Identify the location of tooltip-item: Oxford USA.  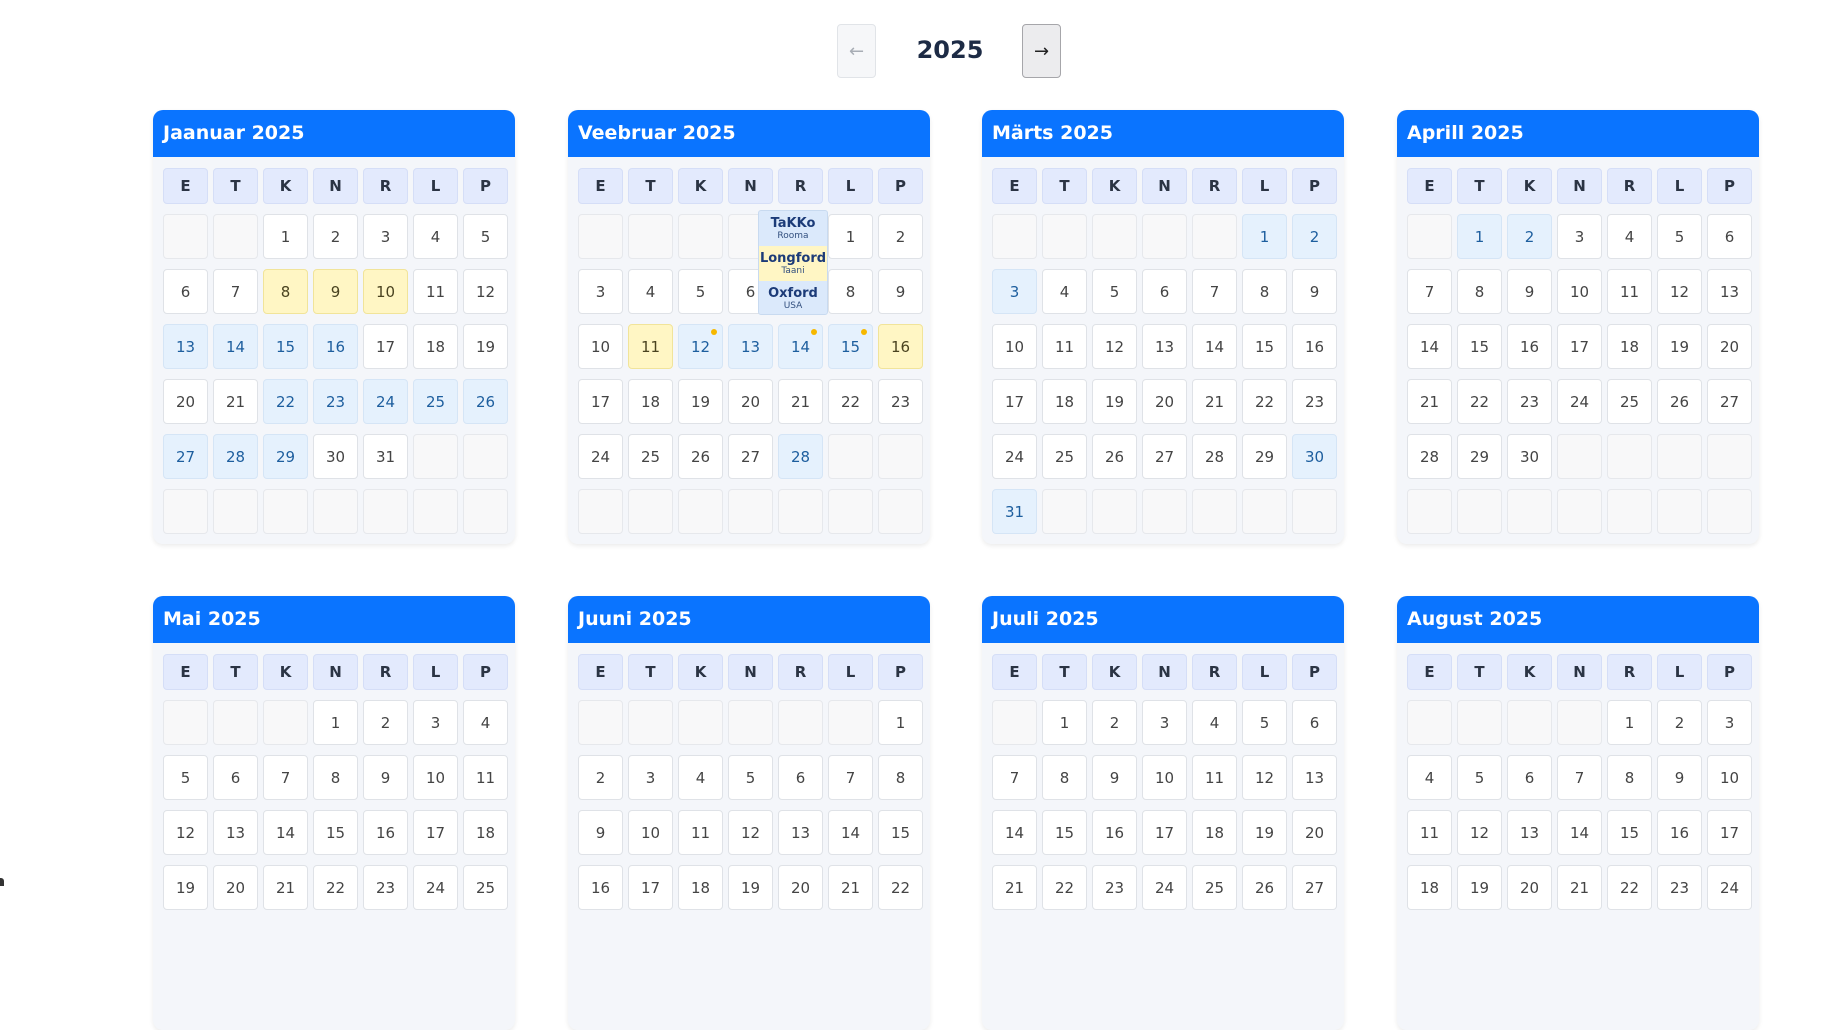
(793, 298).